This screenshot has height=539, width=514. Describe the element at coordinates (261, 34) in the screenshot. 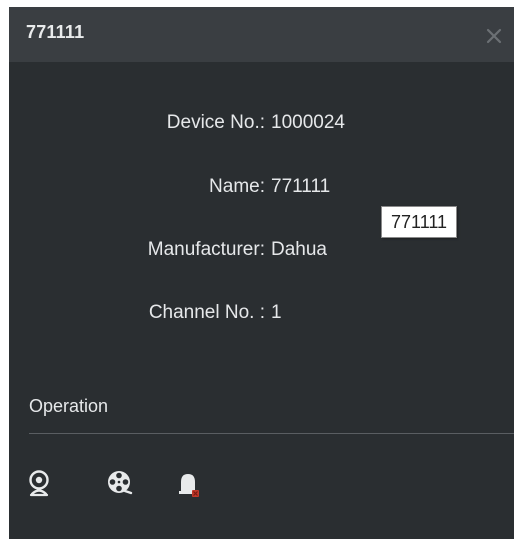

I see `title-bar: 771111` at that location.